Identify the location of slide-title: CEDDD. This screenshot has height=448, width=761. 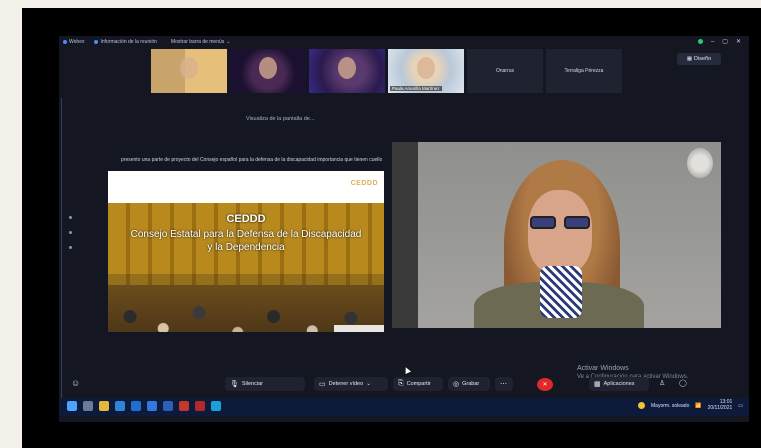
(246, 219).